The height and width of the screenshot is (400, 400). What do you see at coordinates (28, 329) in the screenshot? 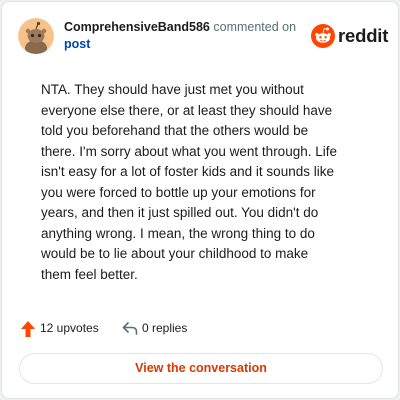
I see `upvote-arrow-icon` at bounding box center [28, 329].